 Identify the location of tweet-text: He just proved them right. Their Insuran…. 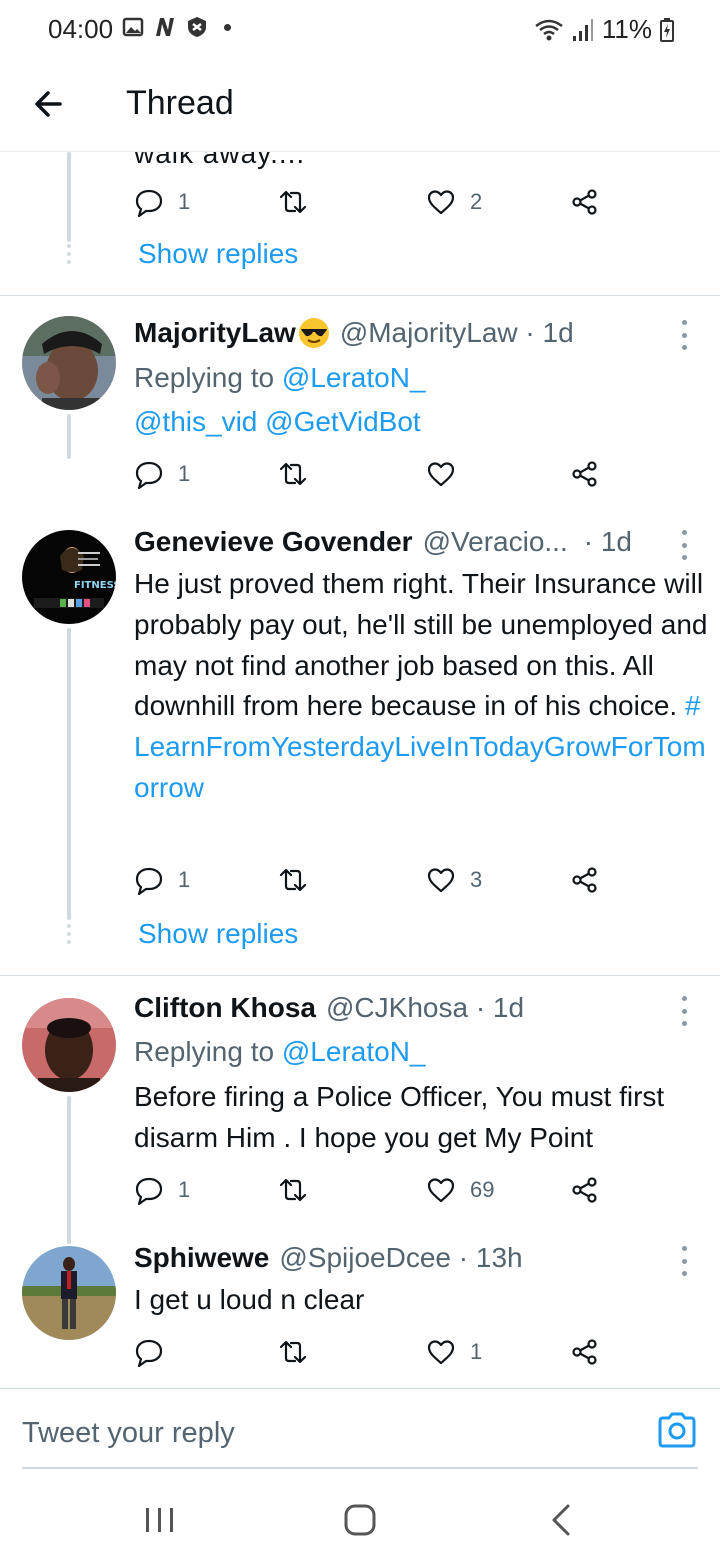
(421, 686).